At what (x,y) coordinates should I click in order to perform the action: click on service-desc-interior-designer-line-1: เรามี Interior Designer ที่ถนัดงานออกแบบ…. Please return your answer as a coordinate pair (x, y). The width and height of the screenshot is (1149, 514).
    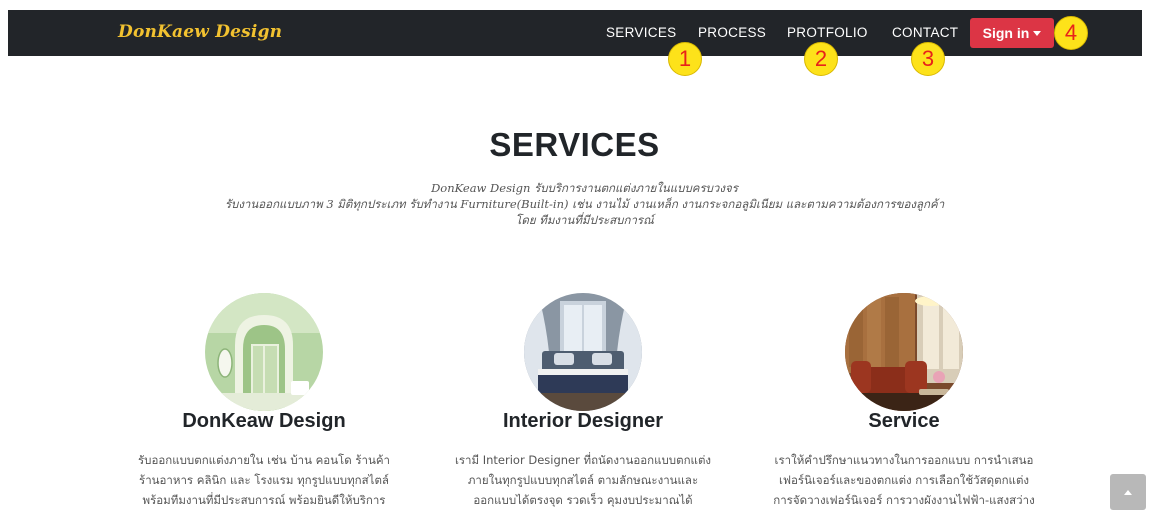
    Looking at the image, I should click on (583, 460).